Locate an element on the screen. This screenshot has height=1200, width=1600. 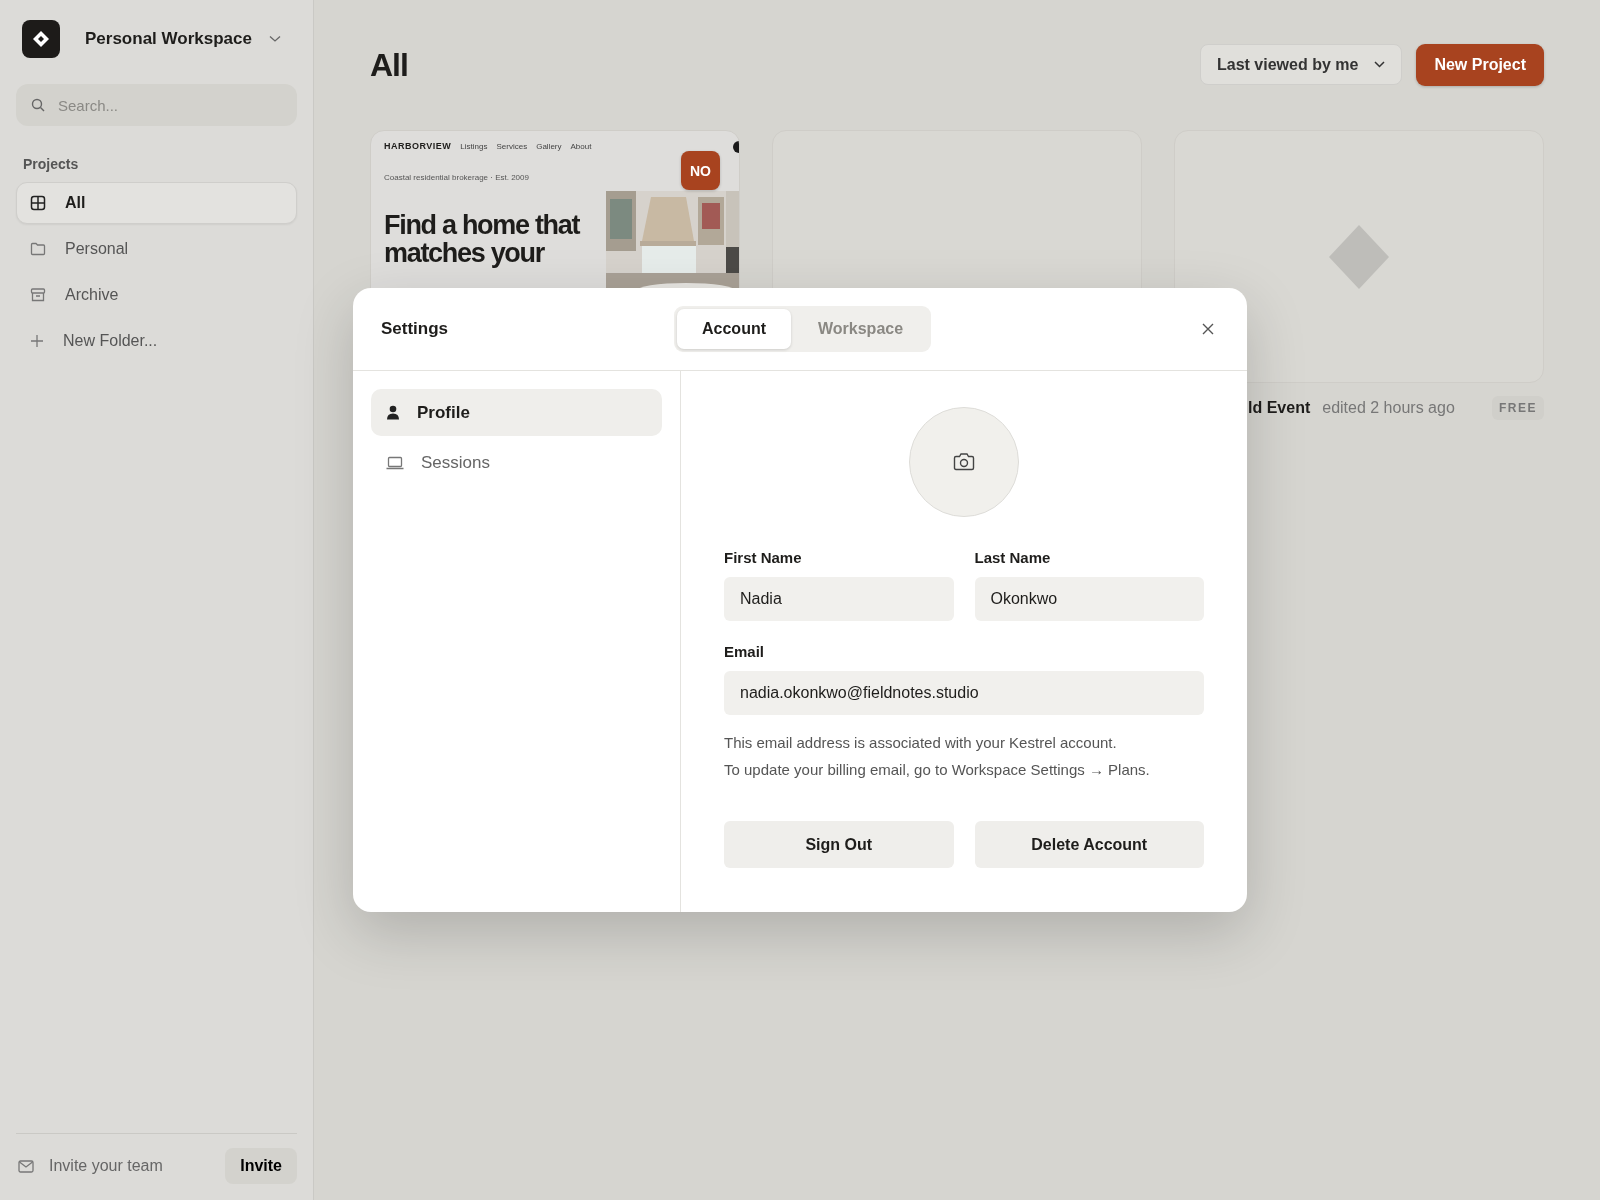
sidebar-item: Personal is located at coordinates (156, 249).